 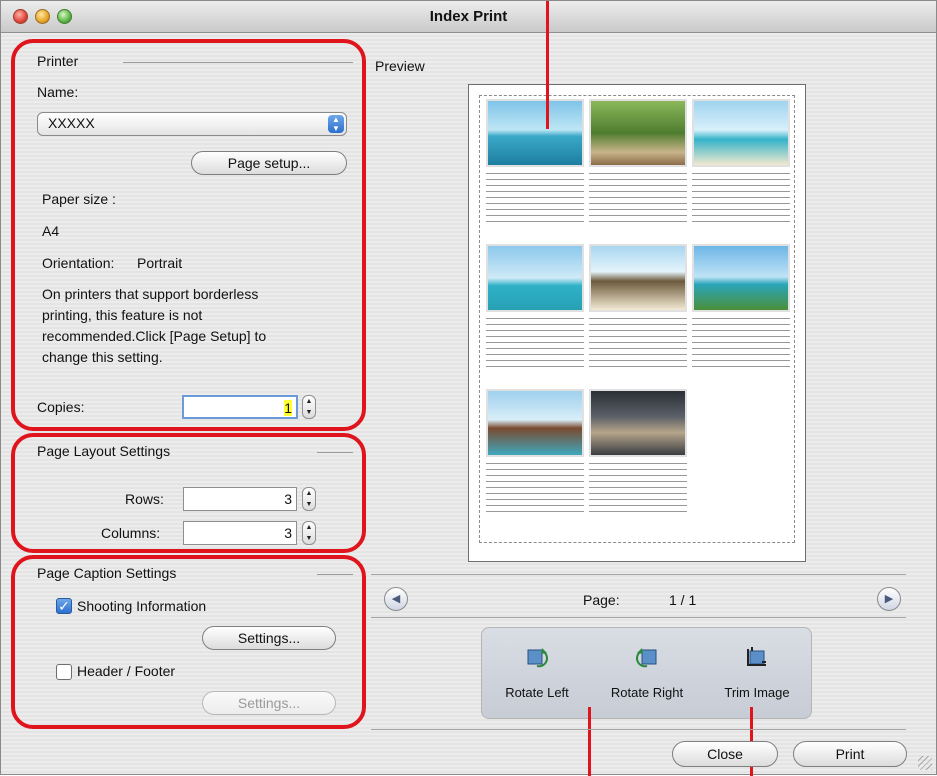 What do you see at coordinates (61, 407) in the screenshot?
I see `copies-label: Copies:` at bounding box center [61, 407].